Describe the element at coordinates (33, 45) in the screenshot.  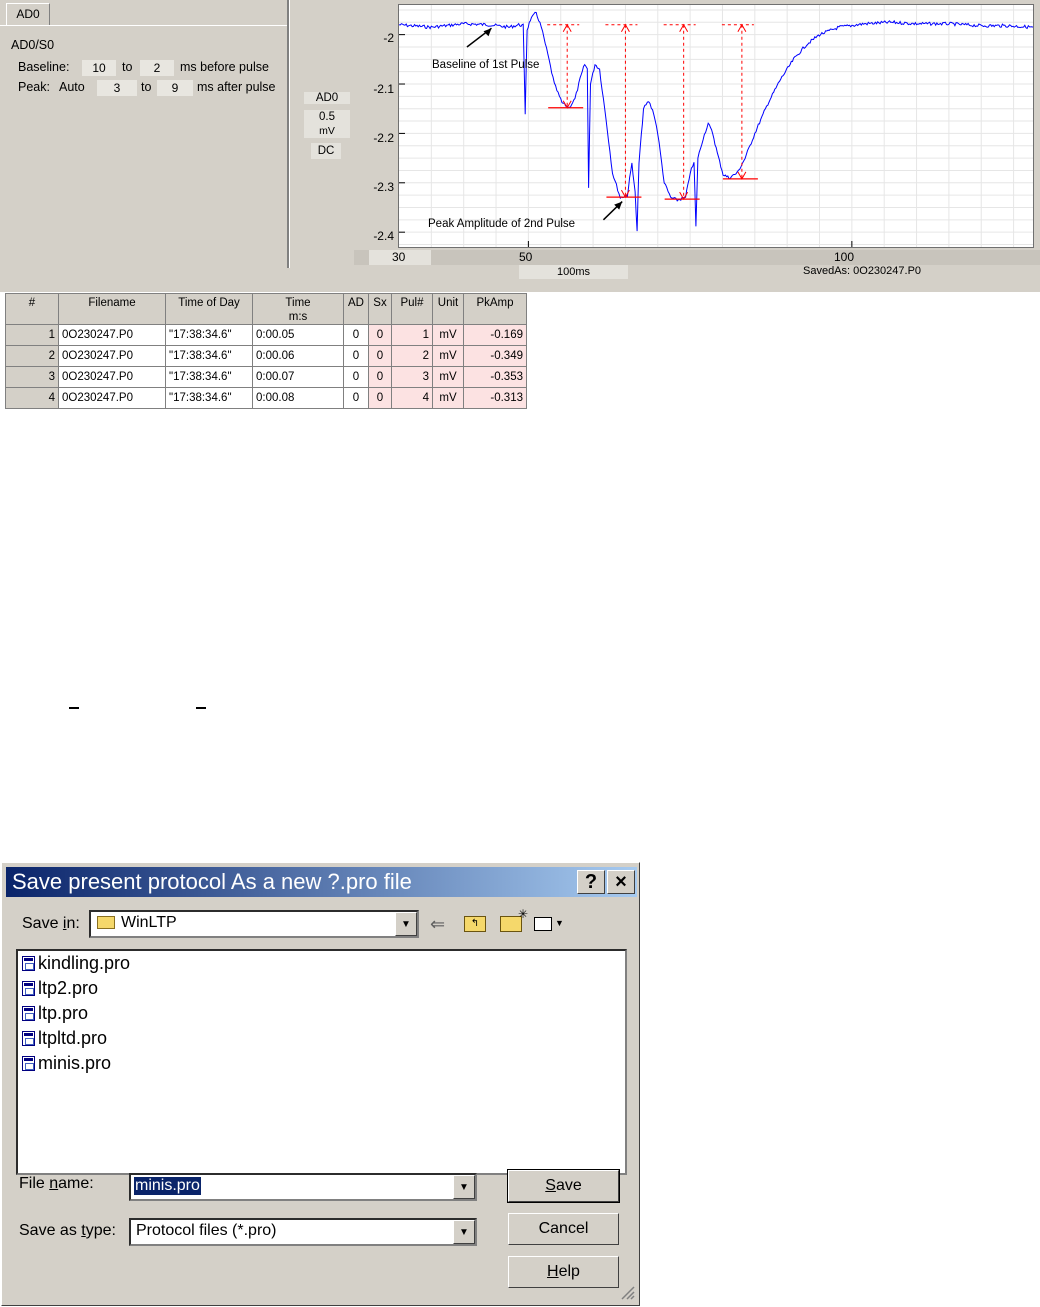
I see `channel-path-label: AD0/S0` at that location.